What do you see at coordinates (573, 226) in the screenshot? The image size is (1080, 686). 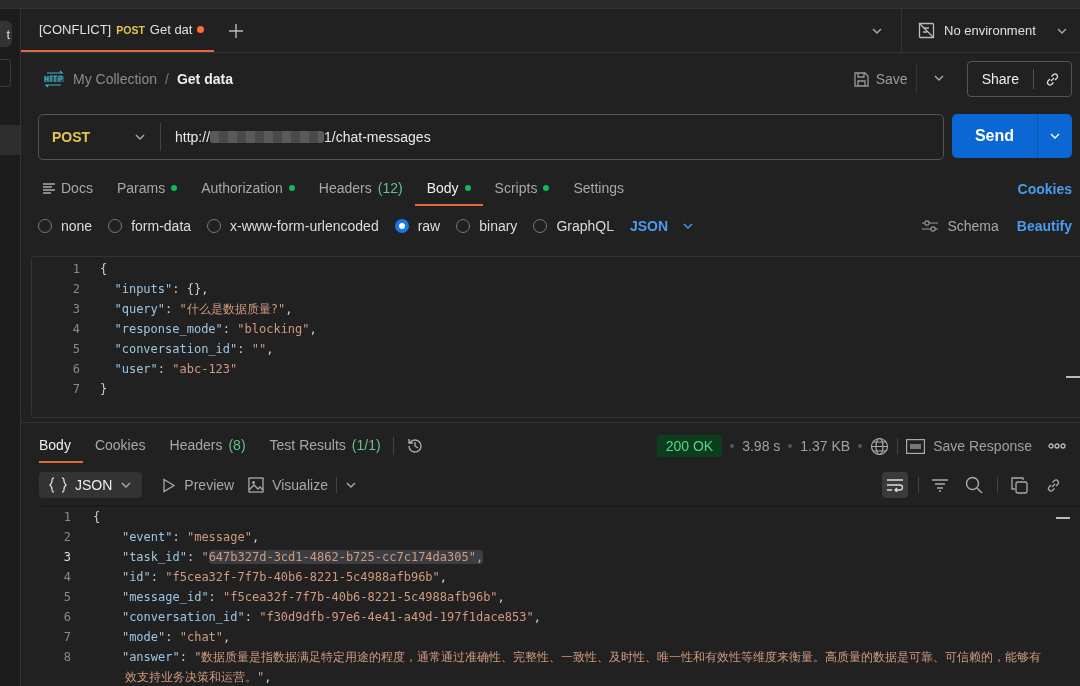 I see `body-type-option: GraphQL` at bounding box center [573, 226].